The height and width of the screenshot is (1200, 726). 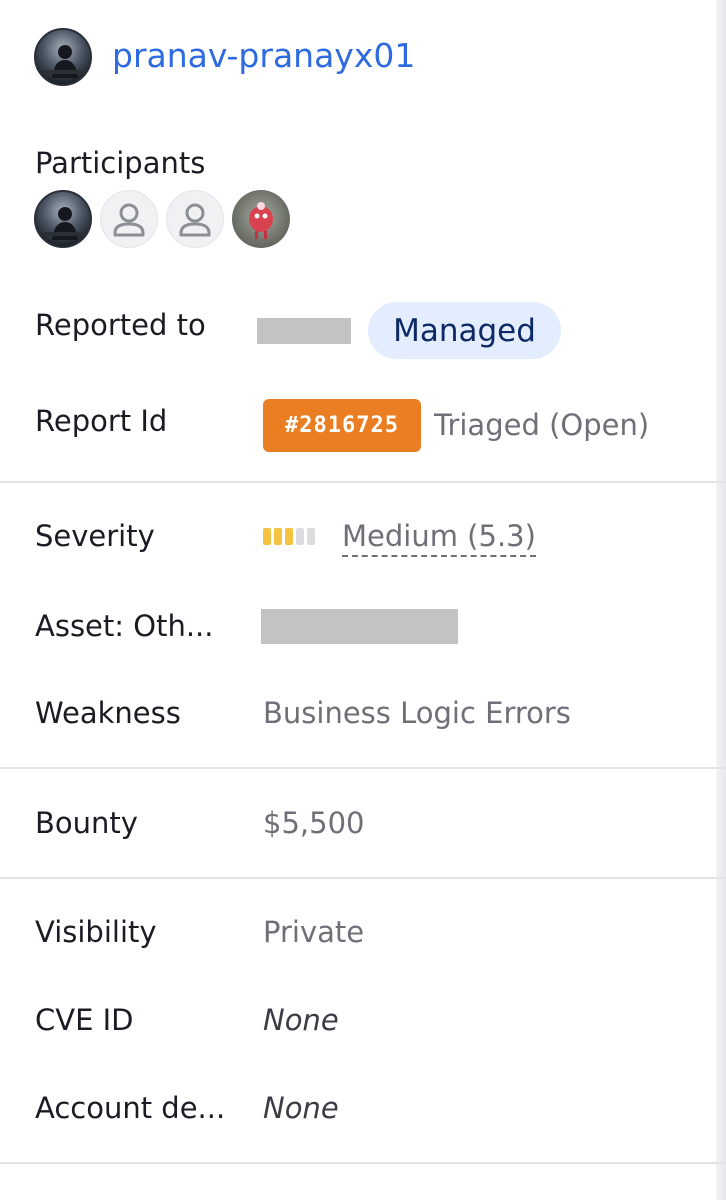 I want to click on redacted-asset, so click(x=359, y=626).